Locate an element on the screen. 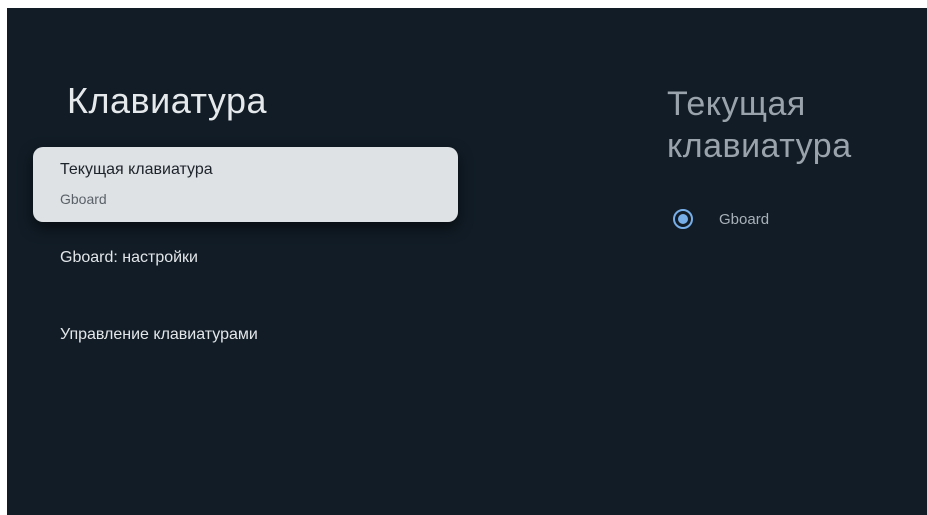  radio-checked-icon is located at coordinates (683, 219).